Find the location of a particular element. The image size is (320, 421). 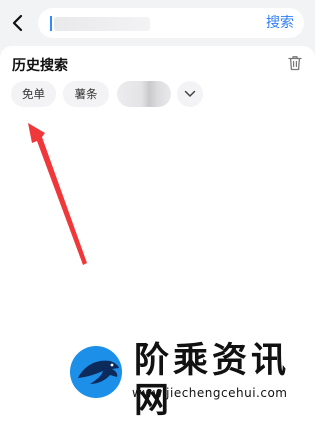

expand-history-button is located at coordinates (190, 94).